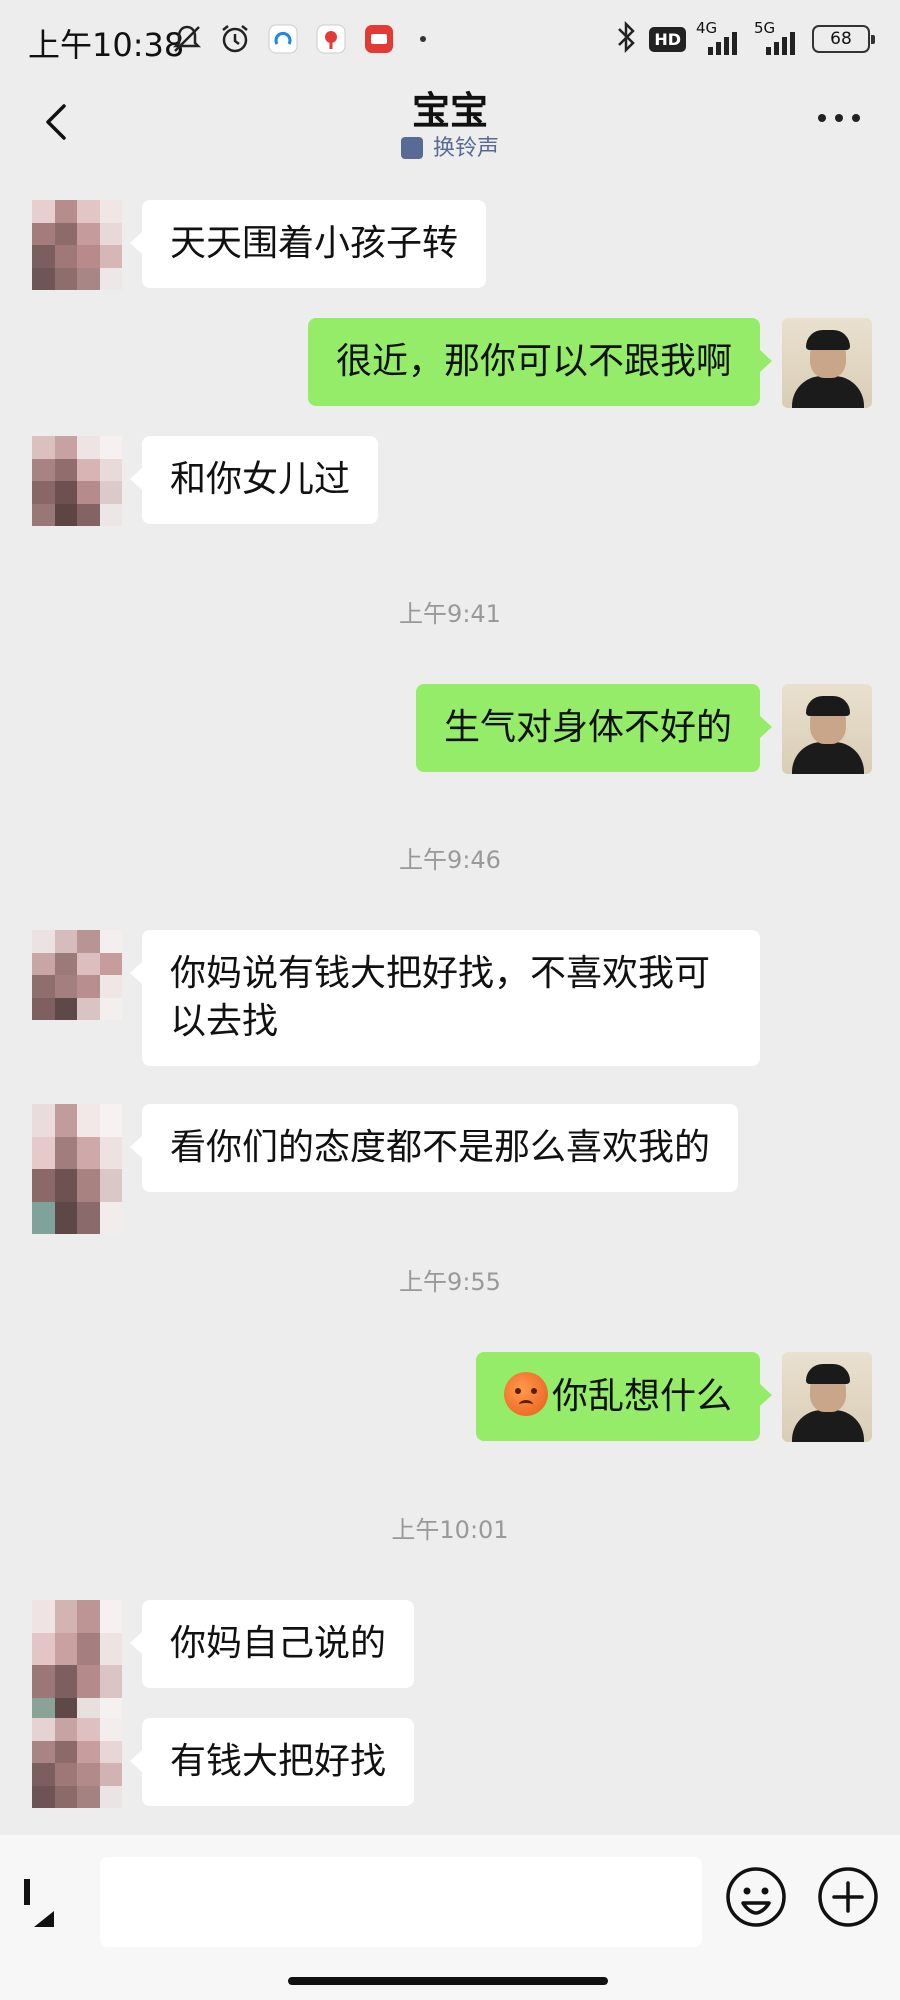  I want to click on emoji-button, so click(756, 1897).